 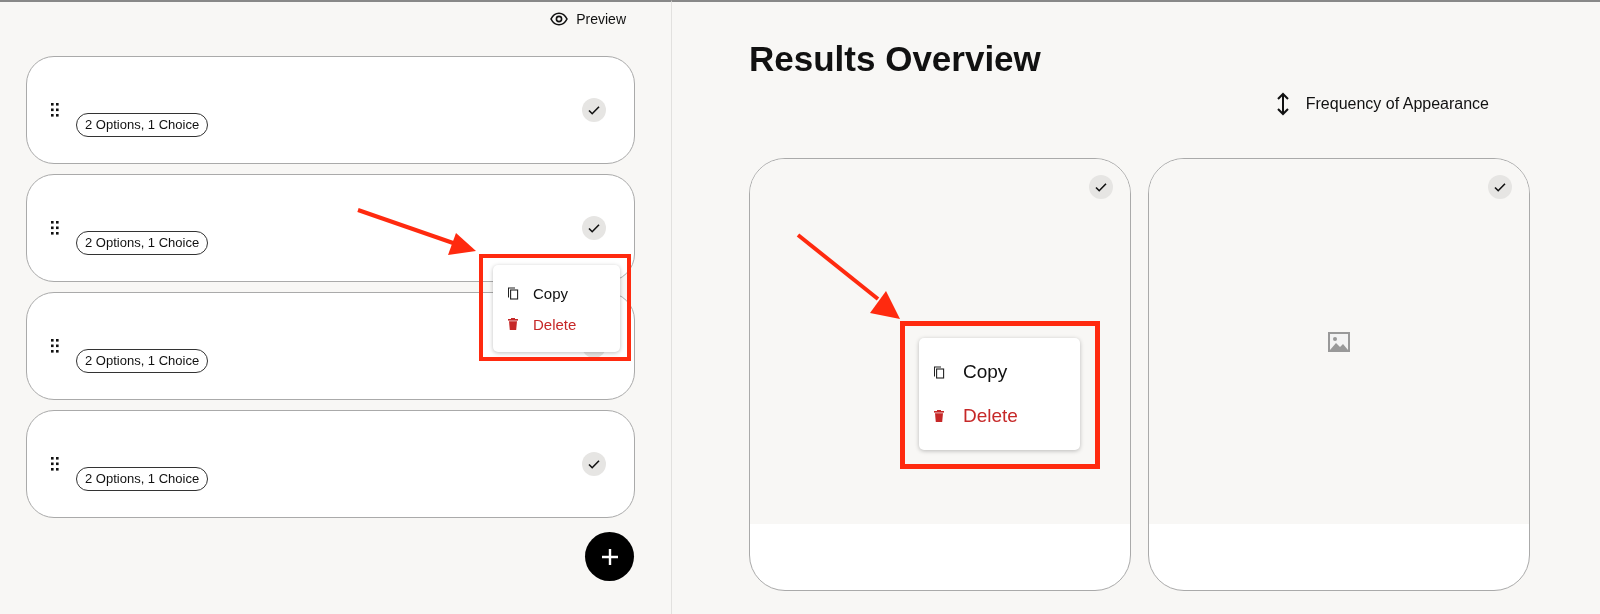 I want to click on copy-menu-item: Copy, so click(x=985, y=372).